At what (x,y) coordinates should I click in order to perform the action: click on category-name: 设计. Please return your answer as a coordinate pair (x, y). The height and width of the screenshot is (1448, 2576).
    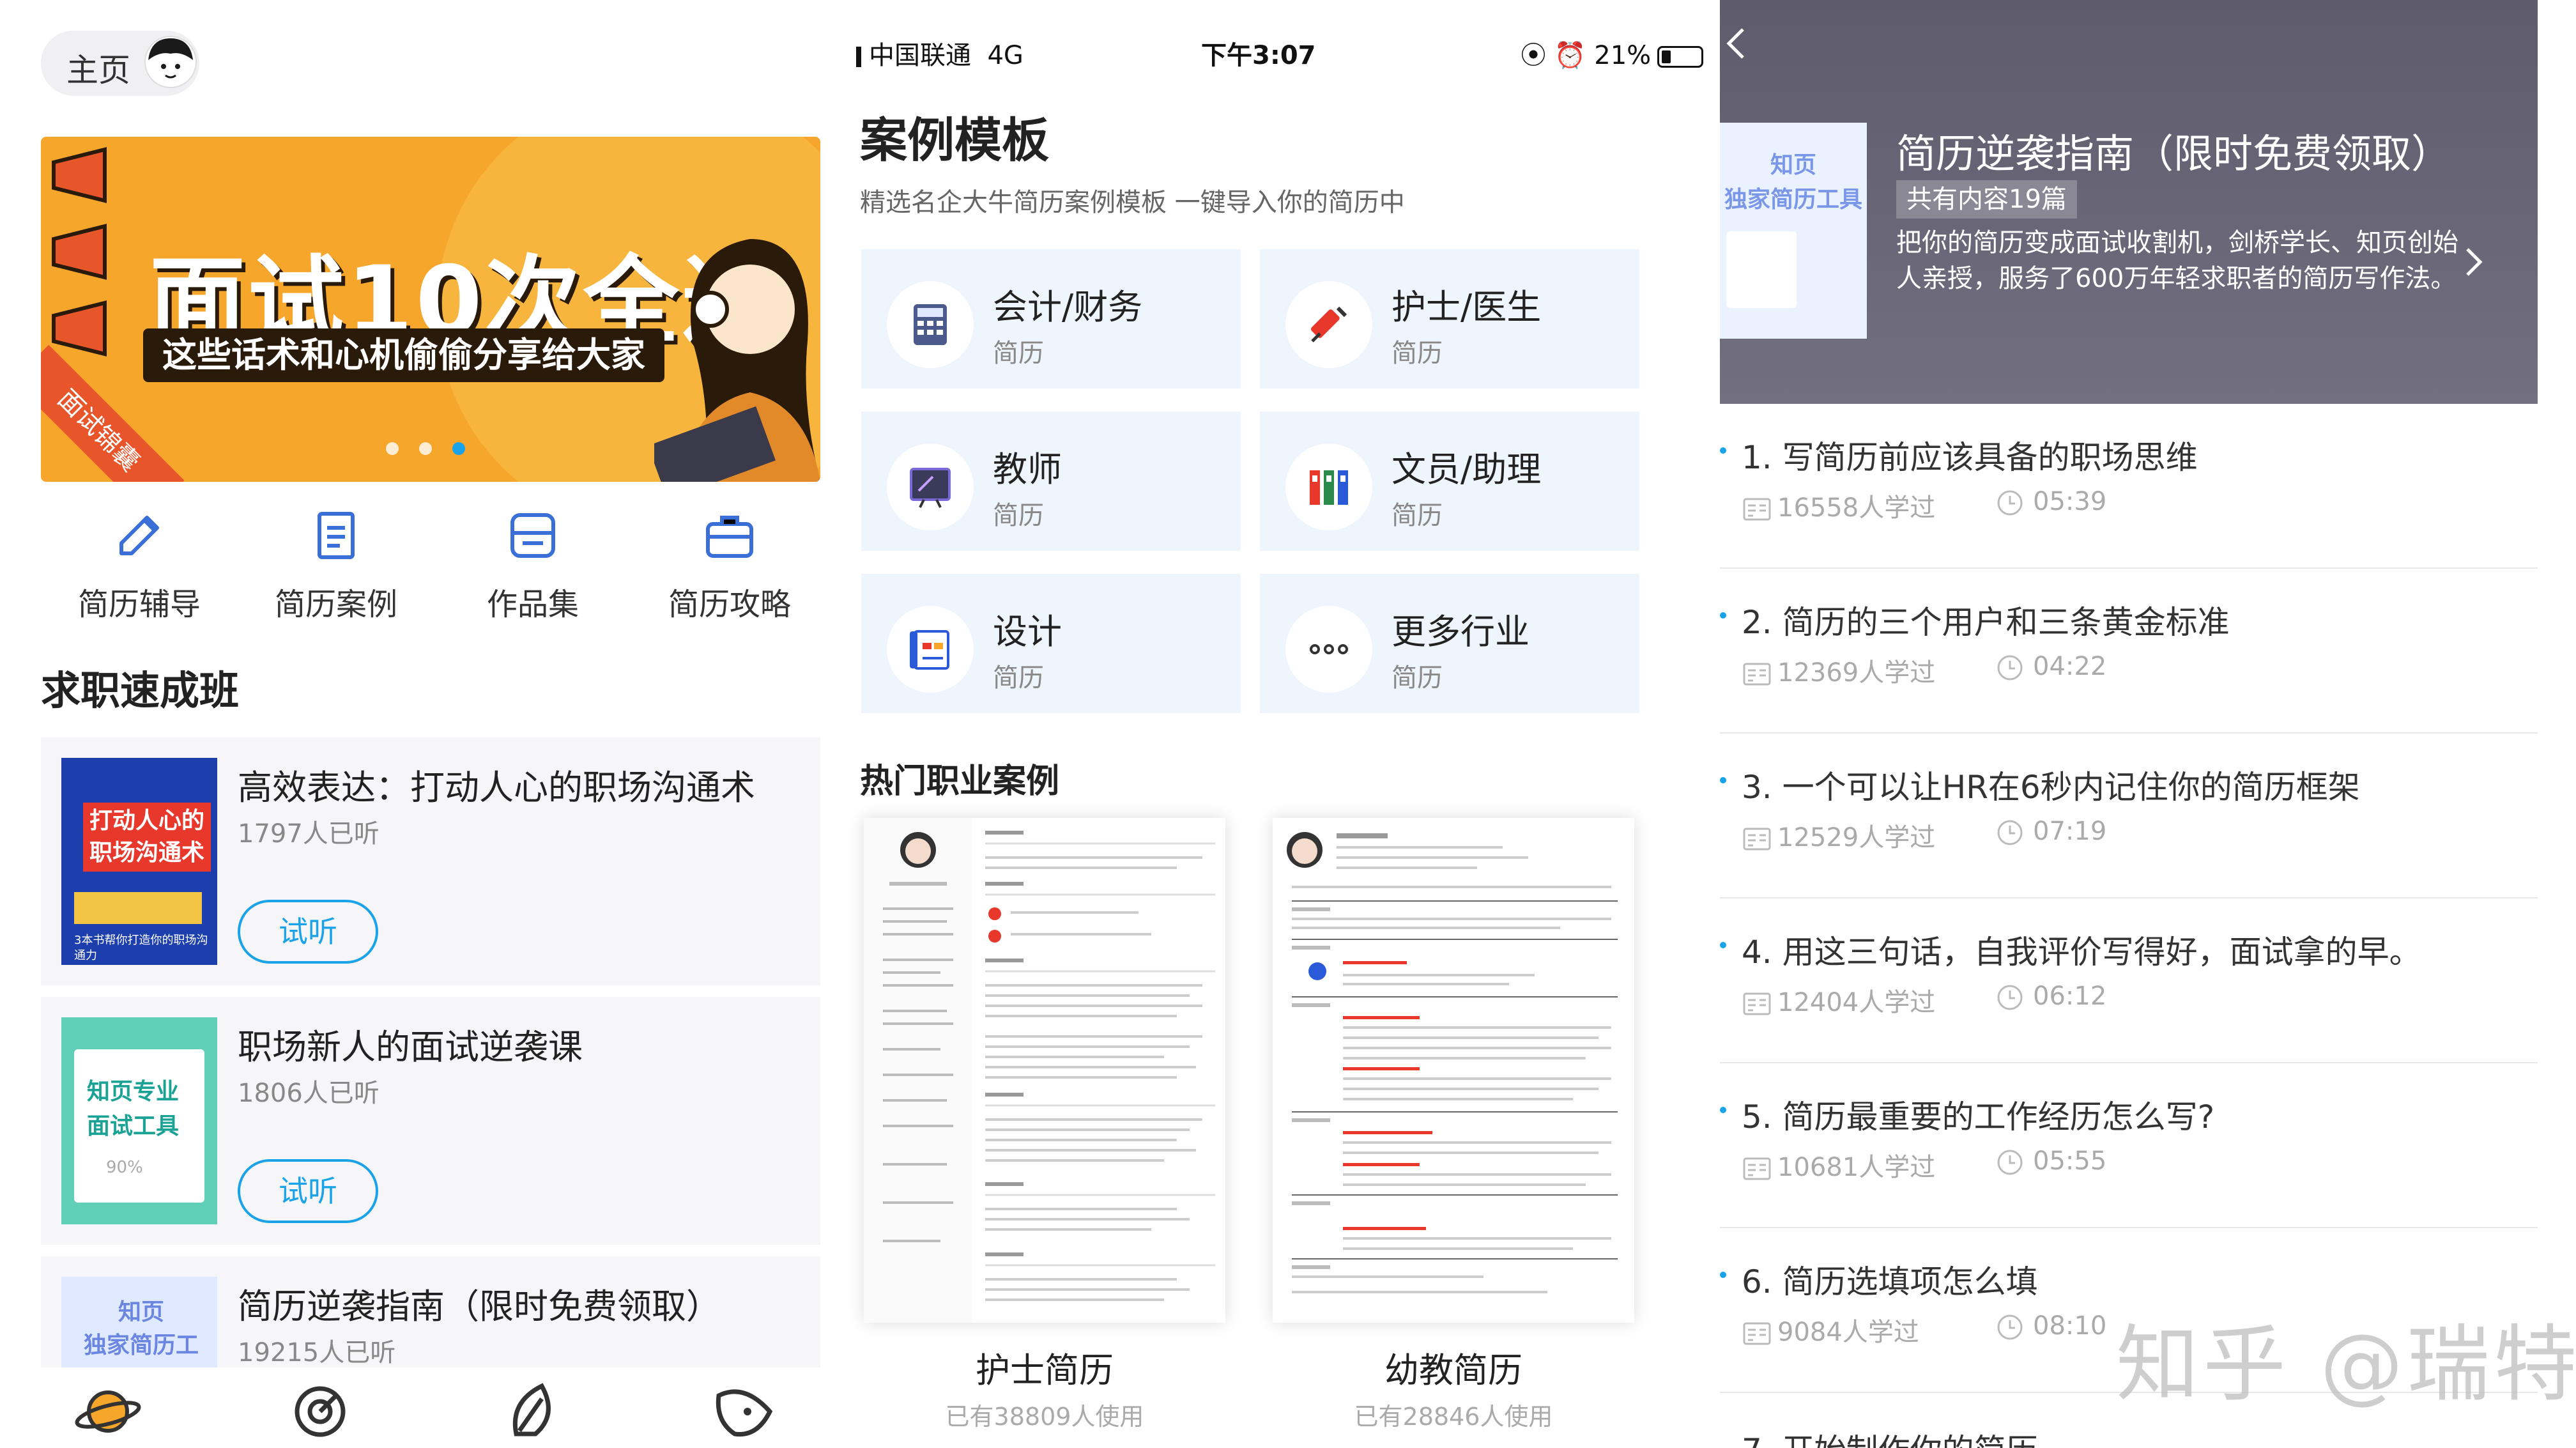
    Looking at the image, I should click on (1027, 632).